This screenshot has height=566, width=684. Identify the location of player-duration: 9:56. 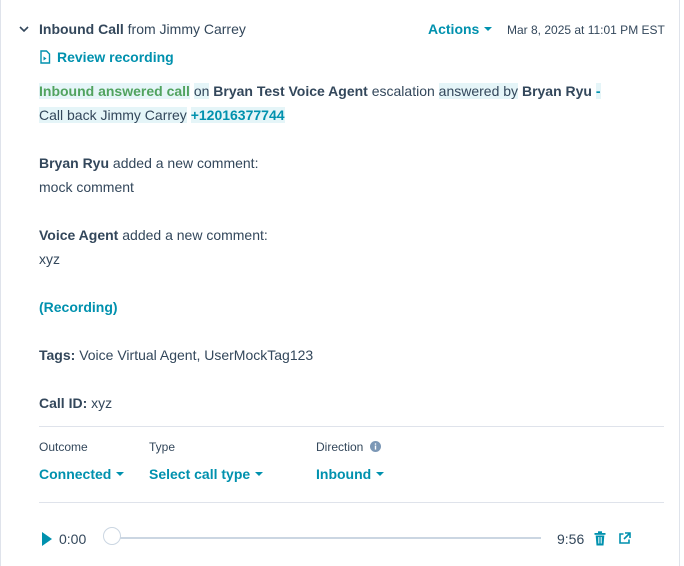
(571, 539).